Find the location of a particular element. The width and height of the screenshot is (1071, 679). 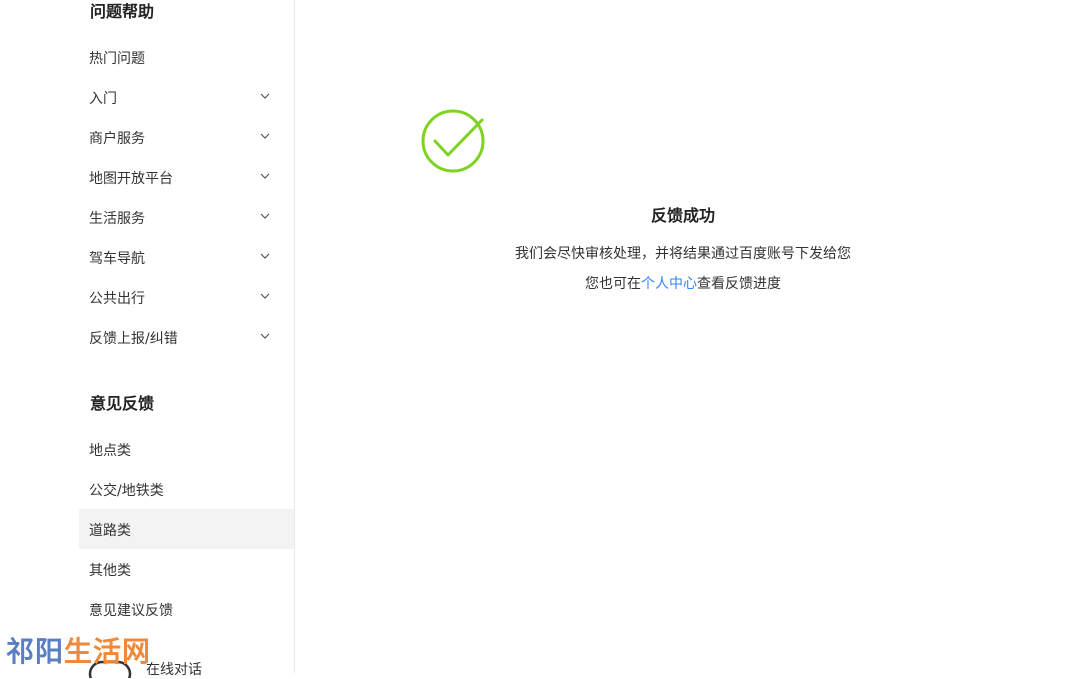

watermark-part1: 祁阳 is located at coordinates (35, 651).